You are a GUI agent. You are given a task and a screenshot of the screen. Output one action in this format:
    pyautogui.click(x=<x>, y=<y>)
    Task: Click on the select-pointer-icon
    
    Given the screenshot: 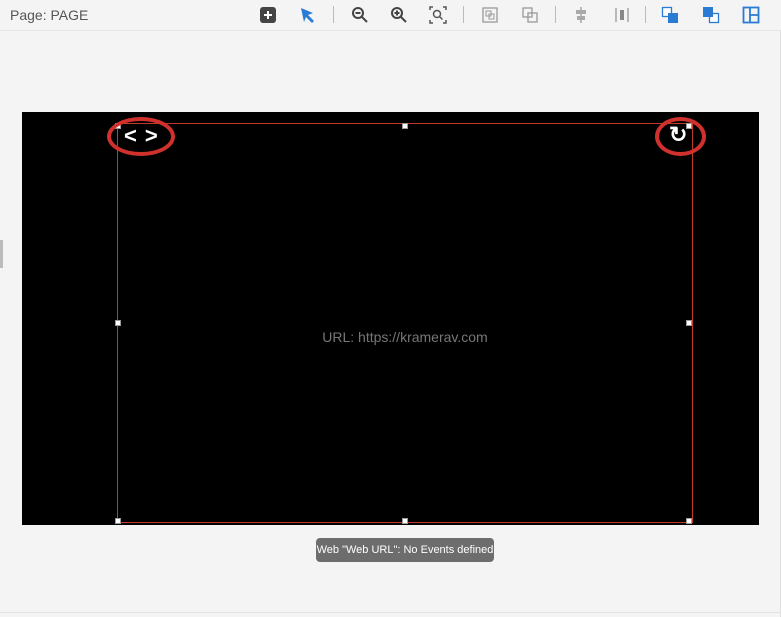 What is the action you would take?
    pyautogui.click(x=307, y=15)
    